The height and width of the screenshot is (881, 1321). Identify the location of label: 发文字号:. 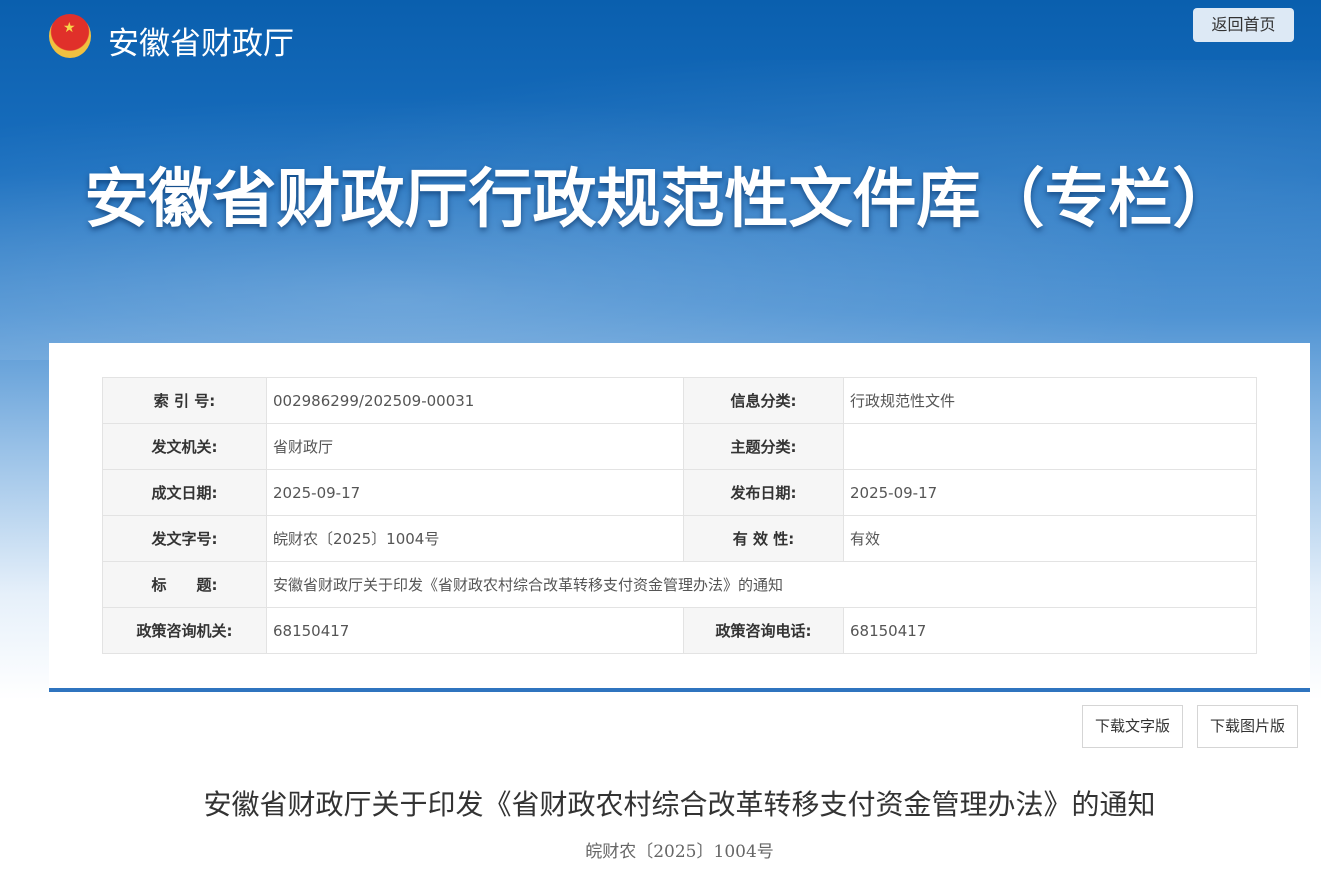
(184, 538).